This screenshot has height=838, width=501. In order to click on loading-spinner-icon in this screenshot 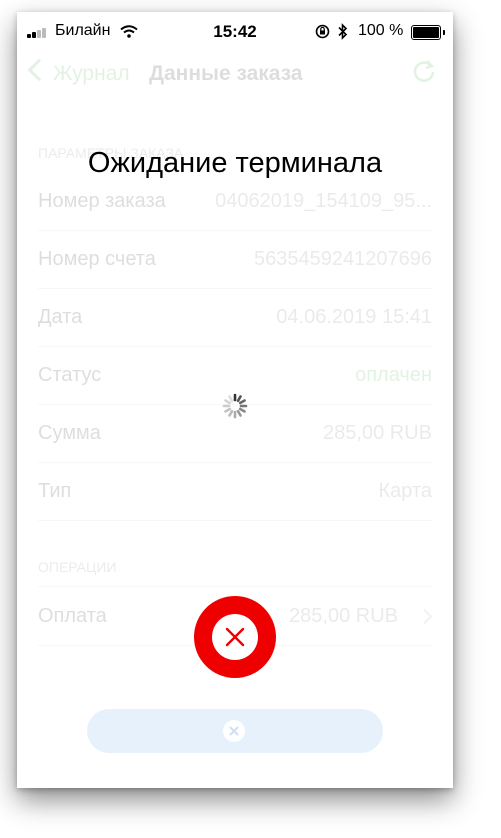, I will do `click(235, 406)`.